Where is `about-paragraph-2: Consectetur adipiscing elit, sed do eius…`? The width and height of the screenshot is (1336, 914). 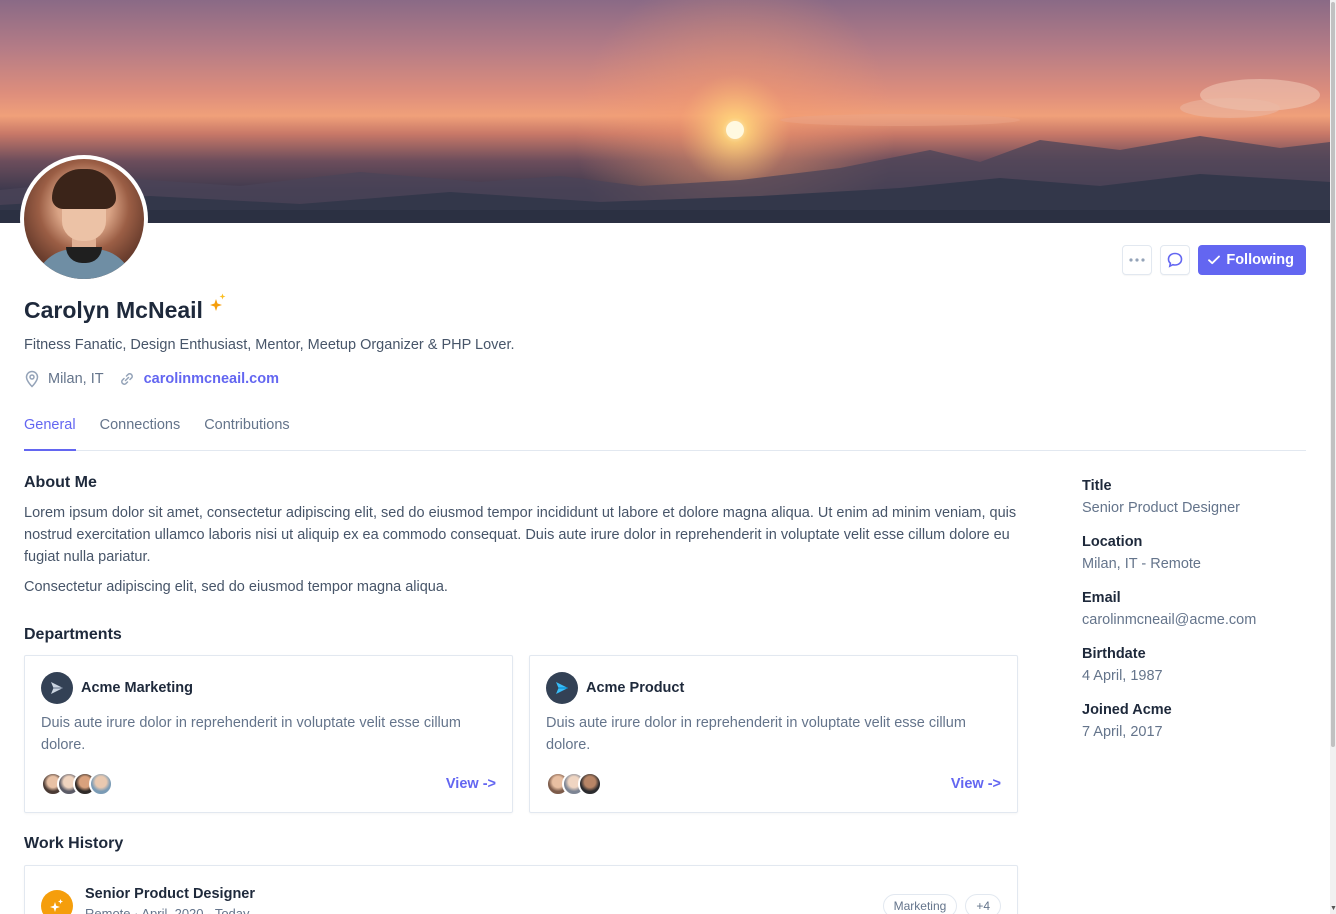
about-paragraph-2: Consectetur adipiscing elit, sed do eius… is located at coordinates (236, 587).